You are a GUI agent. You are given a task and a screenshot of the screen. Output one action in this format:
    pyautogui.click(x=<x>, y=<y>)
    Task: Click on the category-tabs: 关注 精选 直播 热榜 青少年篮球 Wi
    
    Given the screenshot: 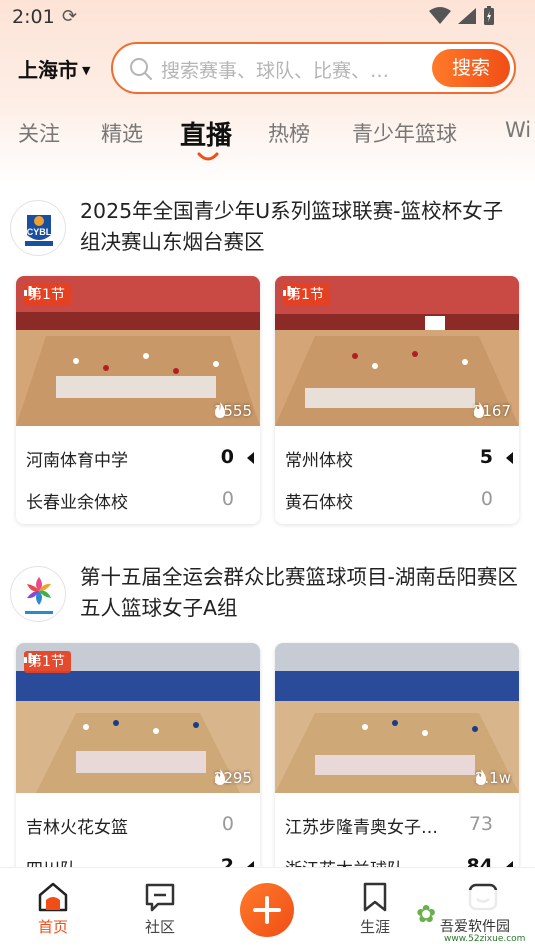 What is the action you would take?
    pyautogui.click(x=267, y=136)
    